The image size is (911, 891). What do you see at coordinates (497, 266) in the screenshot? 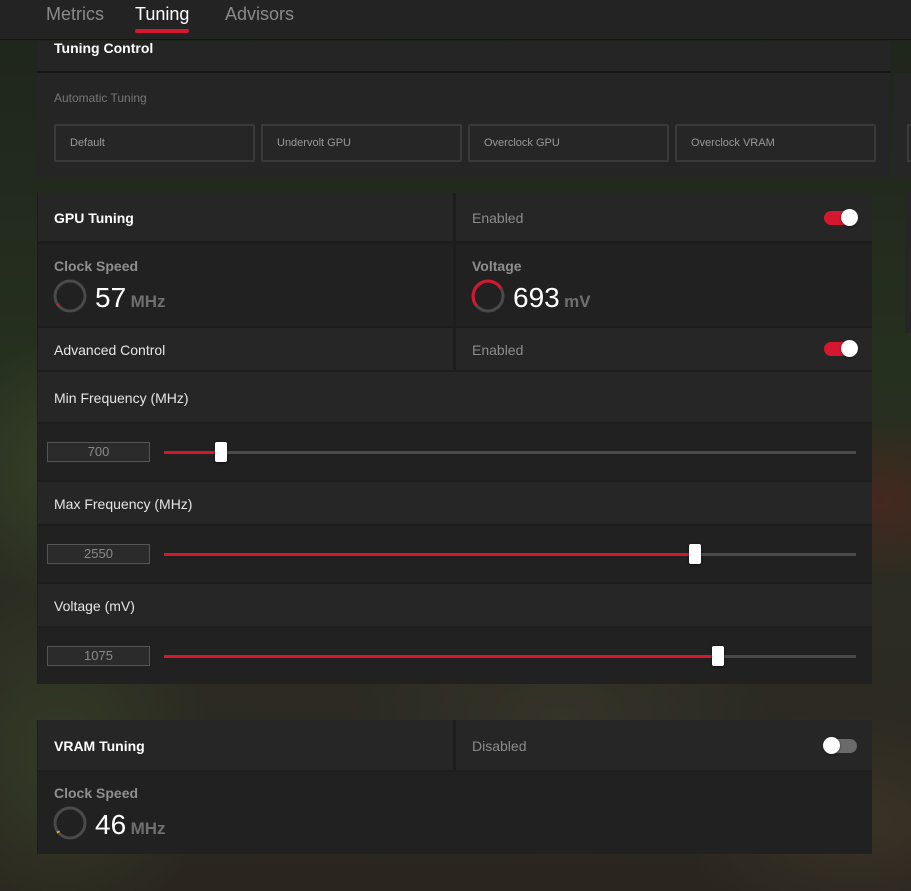
I see `voltage-label: Voltage` at bounding box center [497, 266].